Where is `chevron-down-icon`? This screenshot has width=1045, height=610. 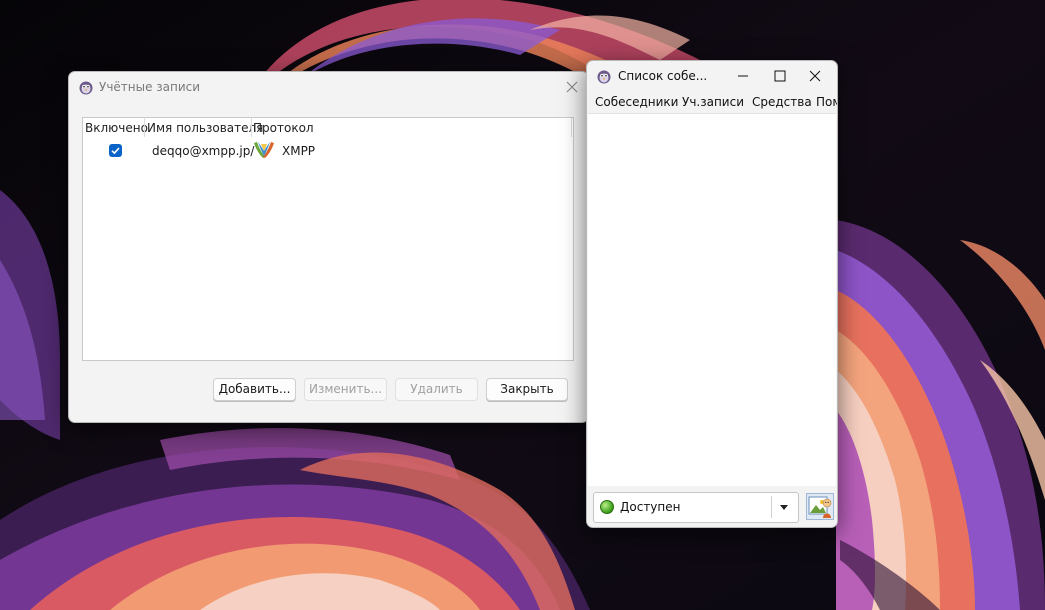 chevron-down-icon is located at coordinates (784, 507).